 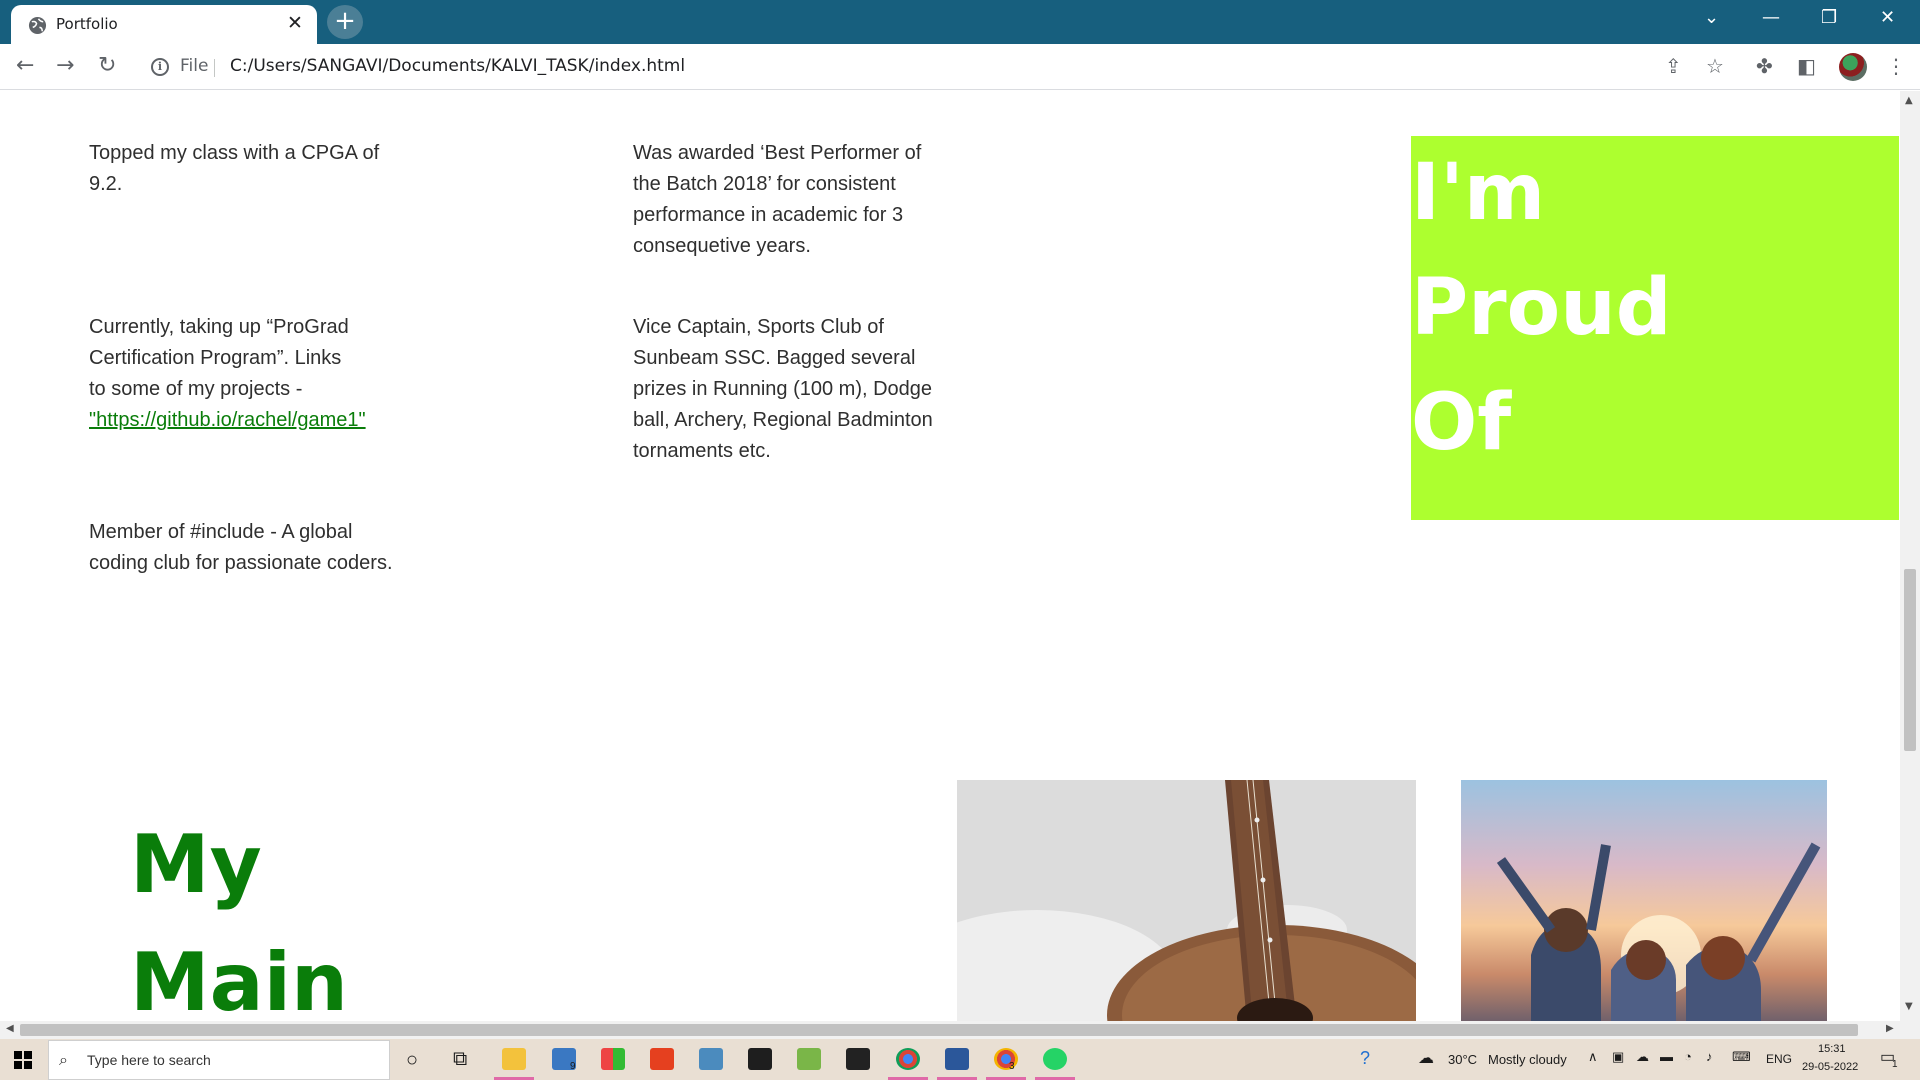 I want to click on text-line: 9.2., so click(x=106, y=184).